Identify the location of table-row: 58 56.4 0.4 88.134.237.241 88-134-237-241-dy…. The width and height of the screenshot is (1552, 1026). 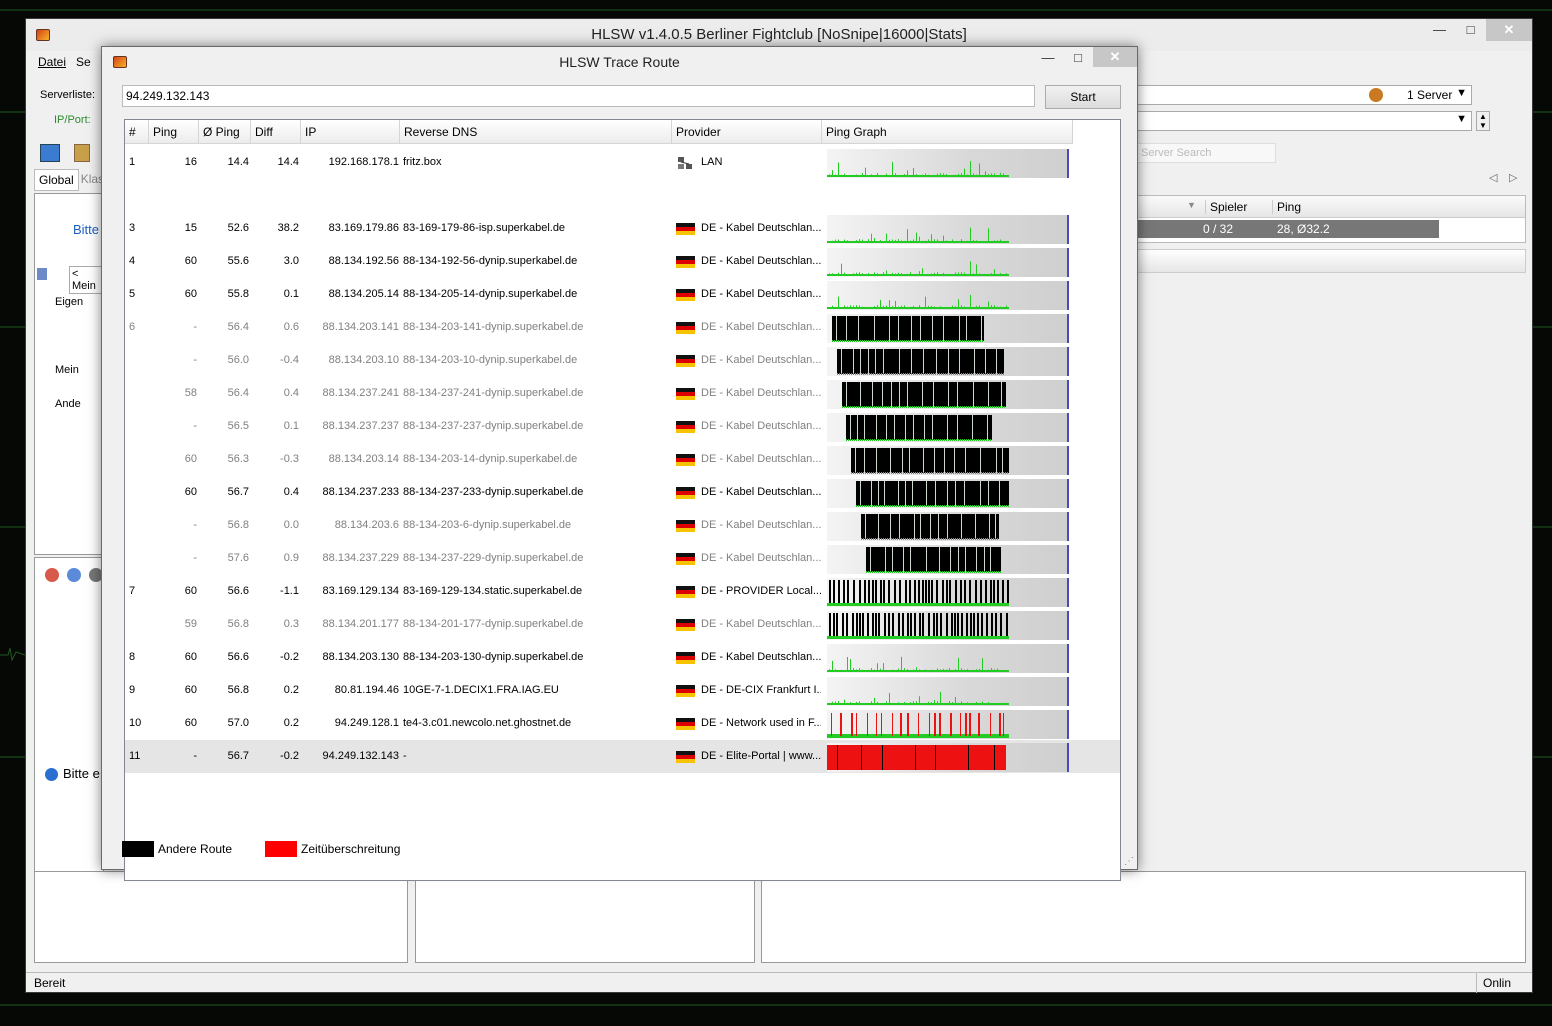
(622, 393).